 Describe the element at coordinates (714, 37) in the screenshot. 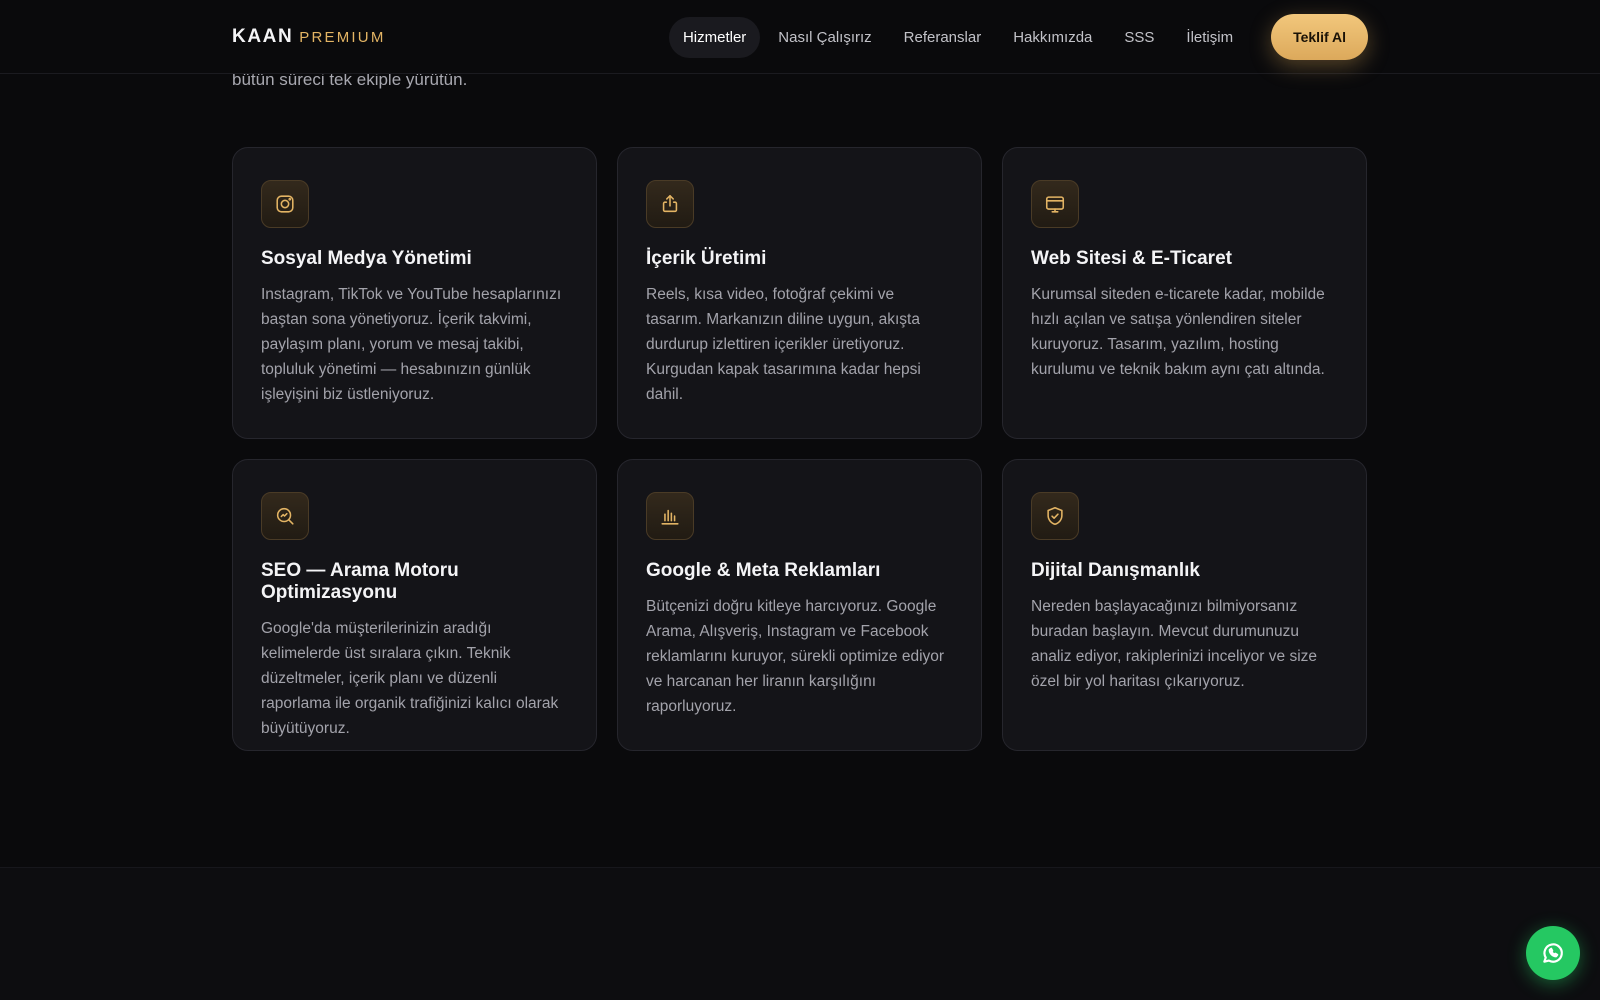

I see `nav-item-hizmetler: Hizmetler` at that location.